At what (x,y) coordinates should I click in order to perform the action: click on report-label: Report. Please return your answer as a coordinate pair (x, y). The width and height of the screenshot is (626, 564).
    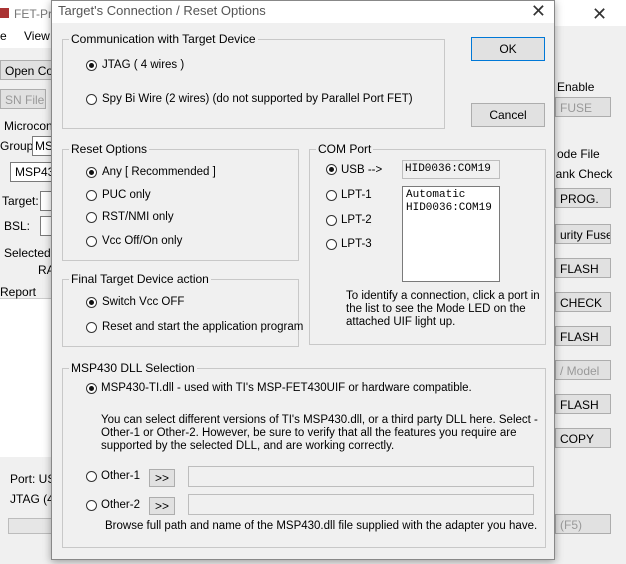
    Looking at the image, I should click on (18, 292).